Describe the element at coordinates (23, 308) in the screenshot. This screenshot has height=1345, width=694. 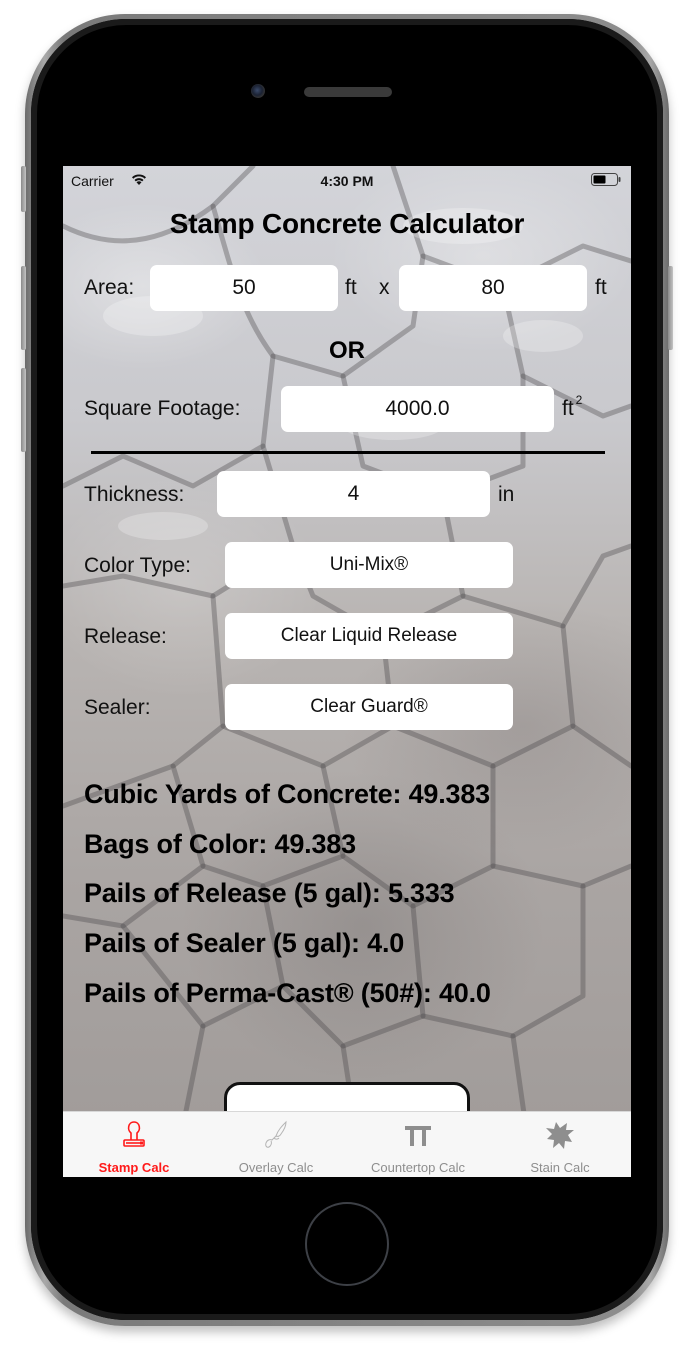
I see `volume-up-button` at that location.